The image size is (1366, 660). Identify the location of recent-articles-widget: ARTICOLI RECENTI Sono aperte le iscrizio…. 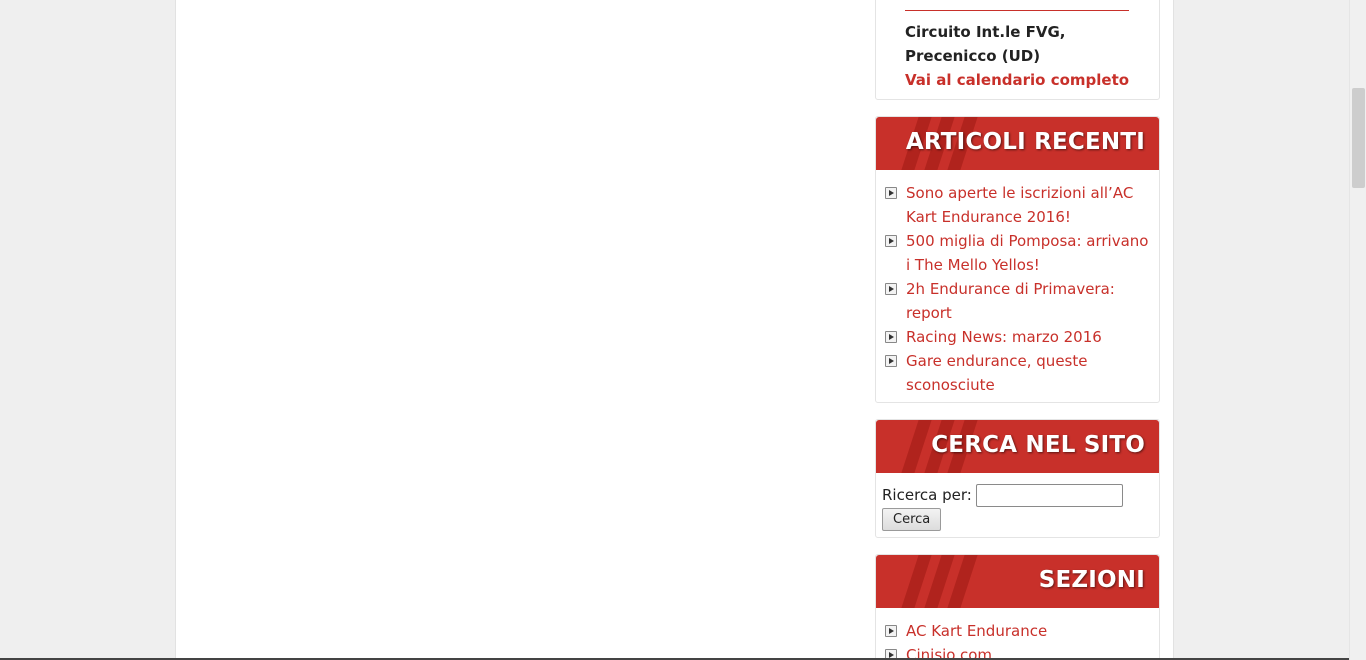
(1017, 259).